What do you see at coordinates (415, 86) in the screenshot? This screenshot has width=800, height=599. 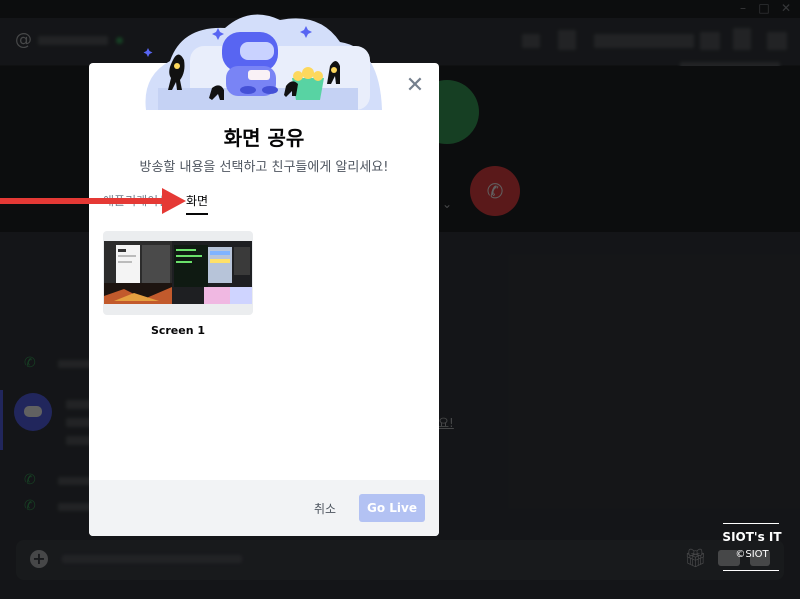 I see `close-icon: ✕` at bounding box center [415, 86].